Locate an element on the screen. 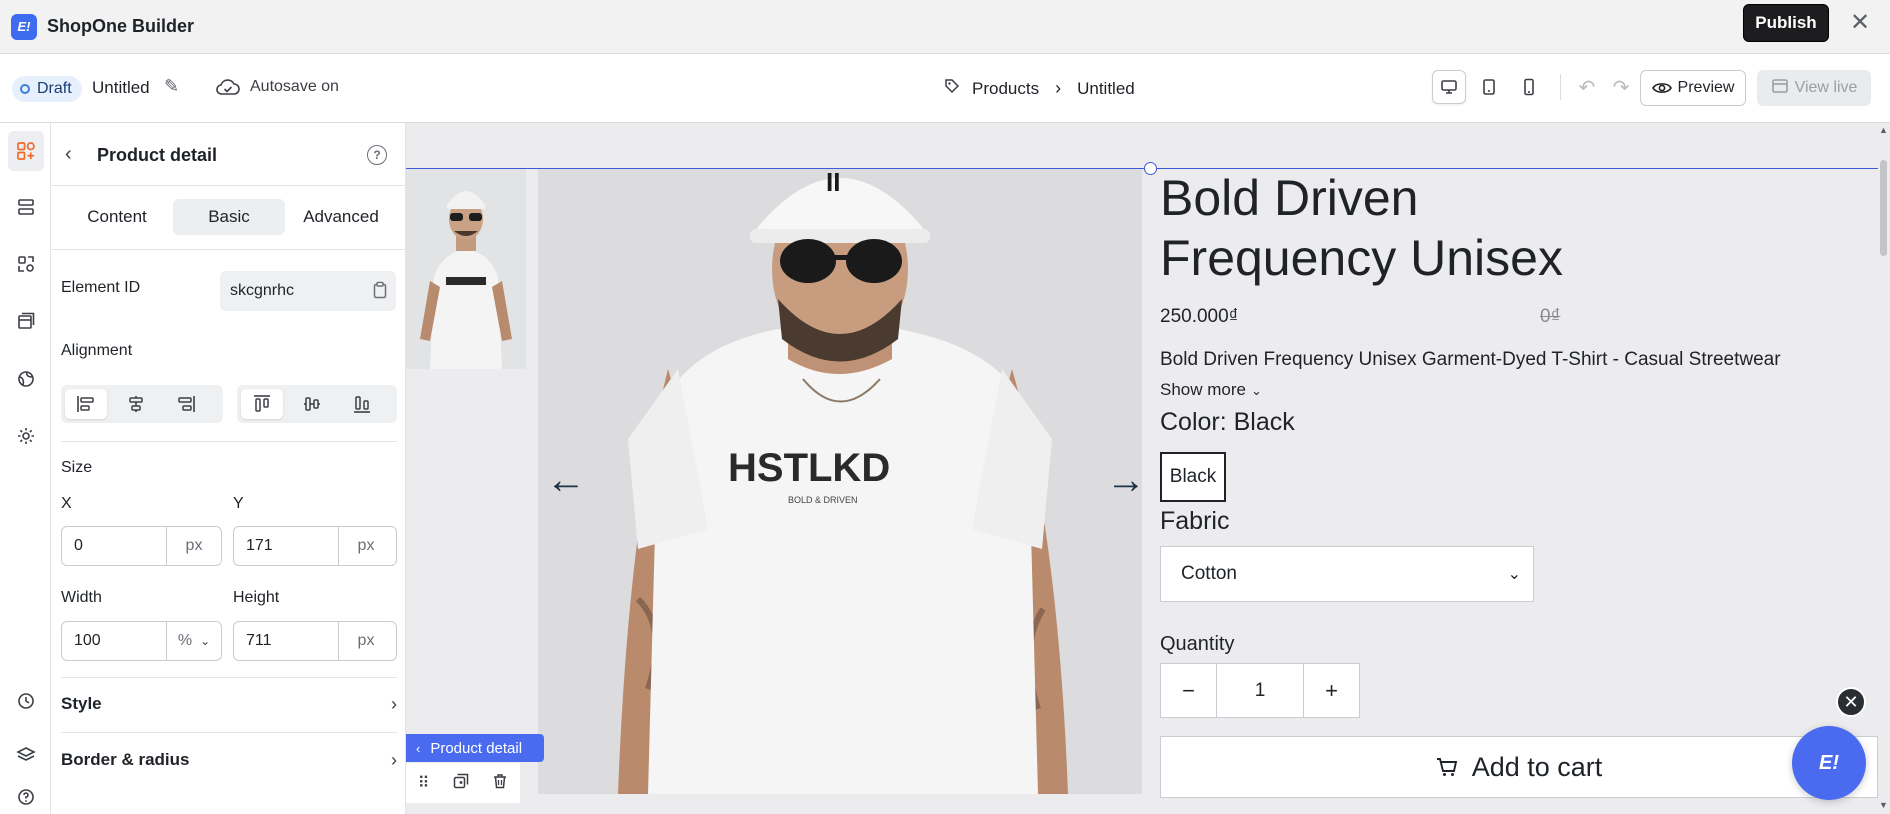 The image size is (1890, 814). eye-icon is located at coordinates (1661, 88).